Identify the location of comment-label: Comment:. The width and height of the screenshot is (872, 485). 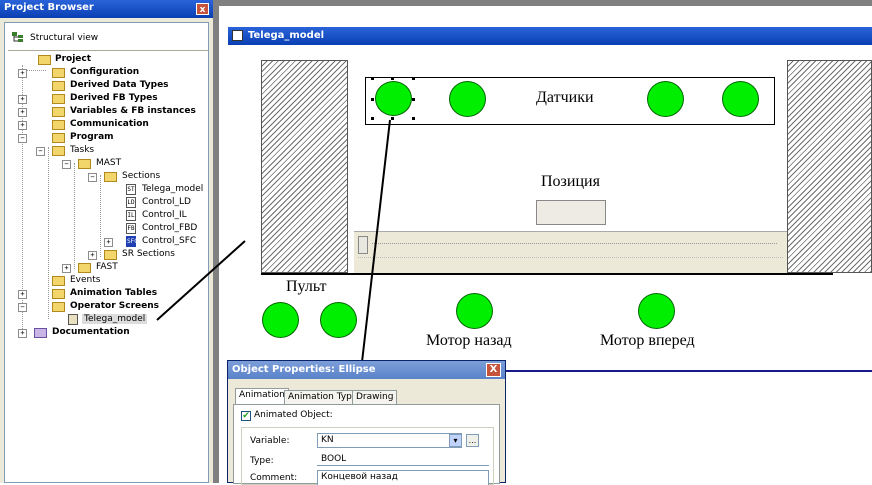
(274, 478).